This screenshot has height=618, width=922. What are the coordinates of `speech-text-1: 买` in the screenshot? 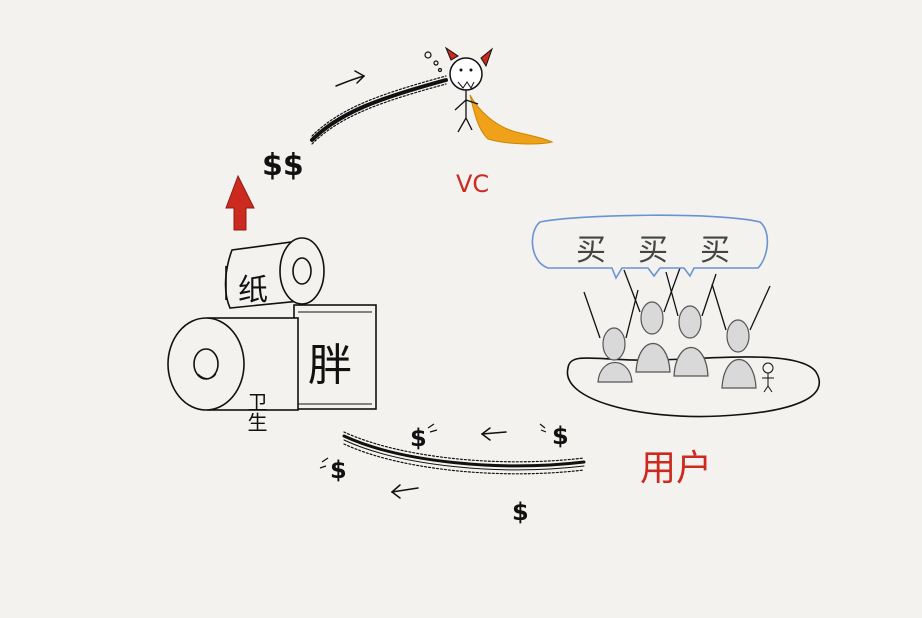 It's located at (591, 250).